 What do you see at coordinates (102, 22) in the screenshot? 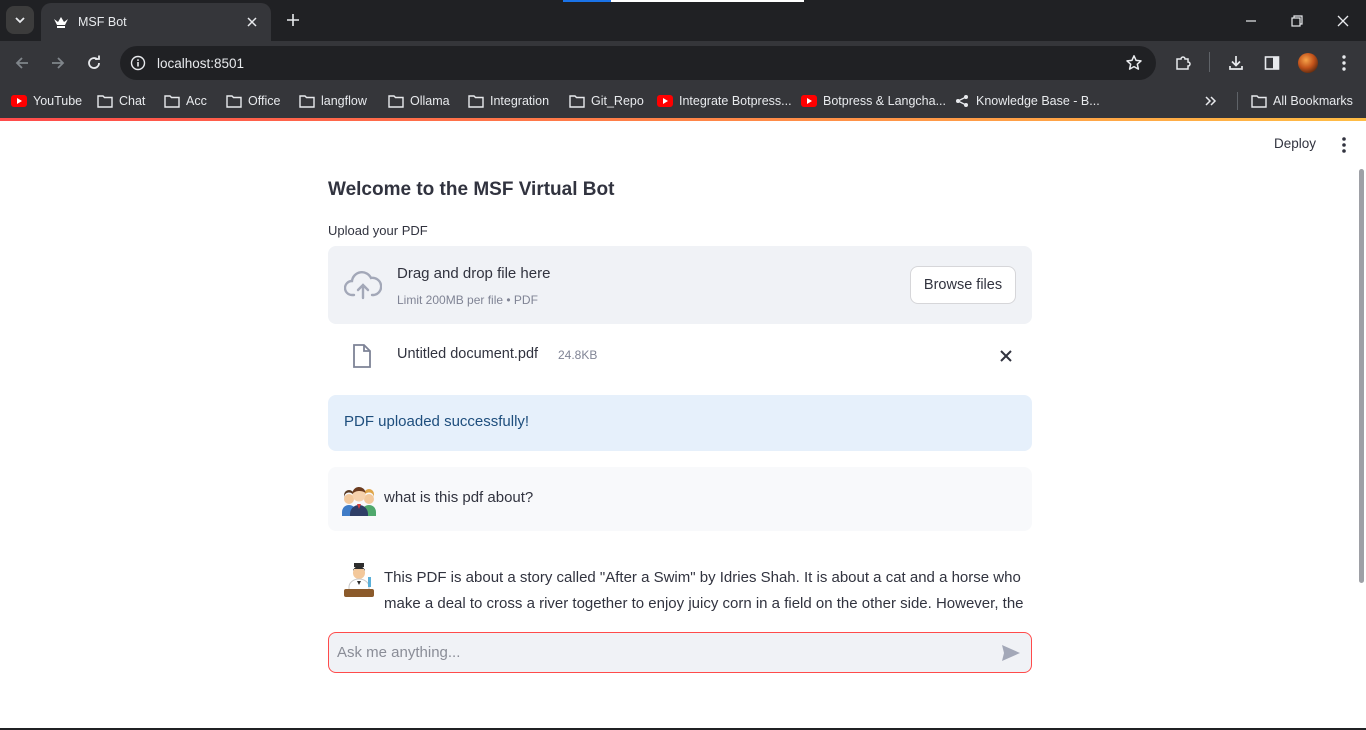
I see `tab-title: MSF Bot` at bounding box center [102, 22].